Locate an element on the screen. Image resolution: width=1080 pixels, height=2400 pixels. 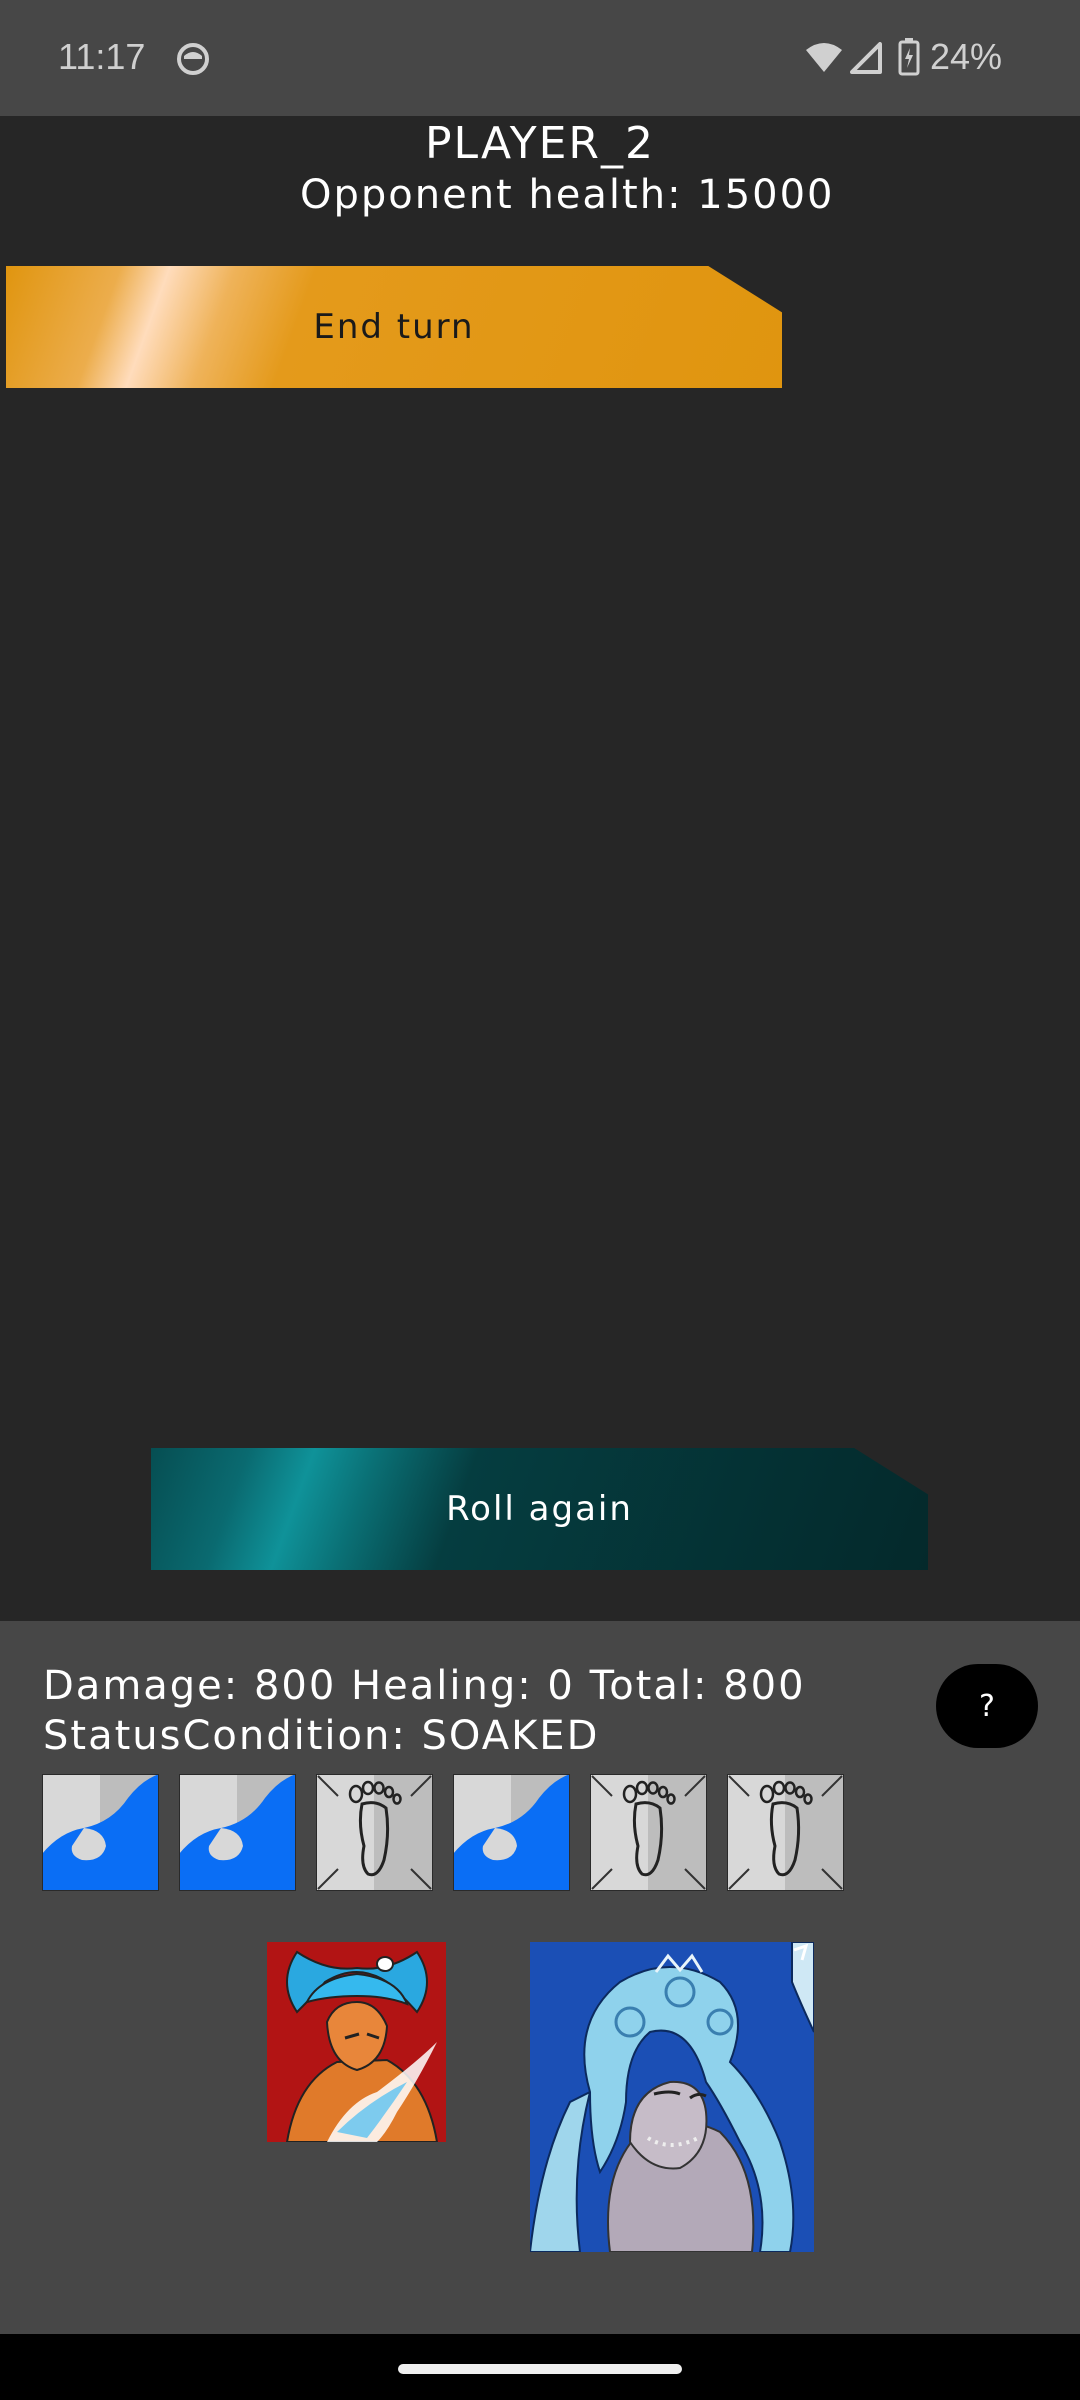
battery-charging-icon is located at coordinates (909, 57).